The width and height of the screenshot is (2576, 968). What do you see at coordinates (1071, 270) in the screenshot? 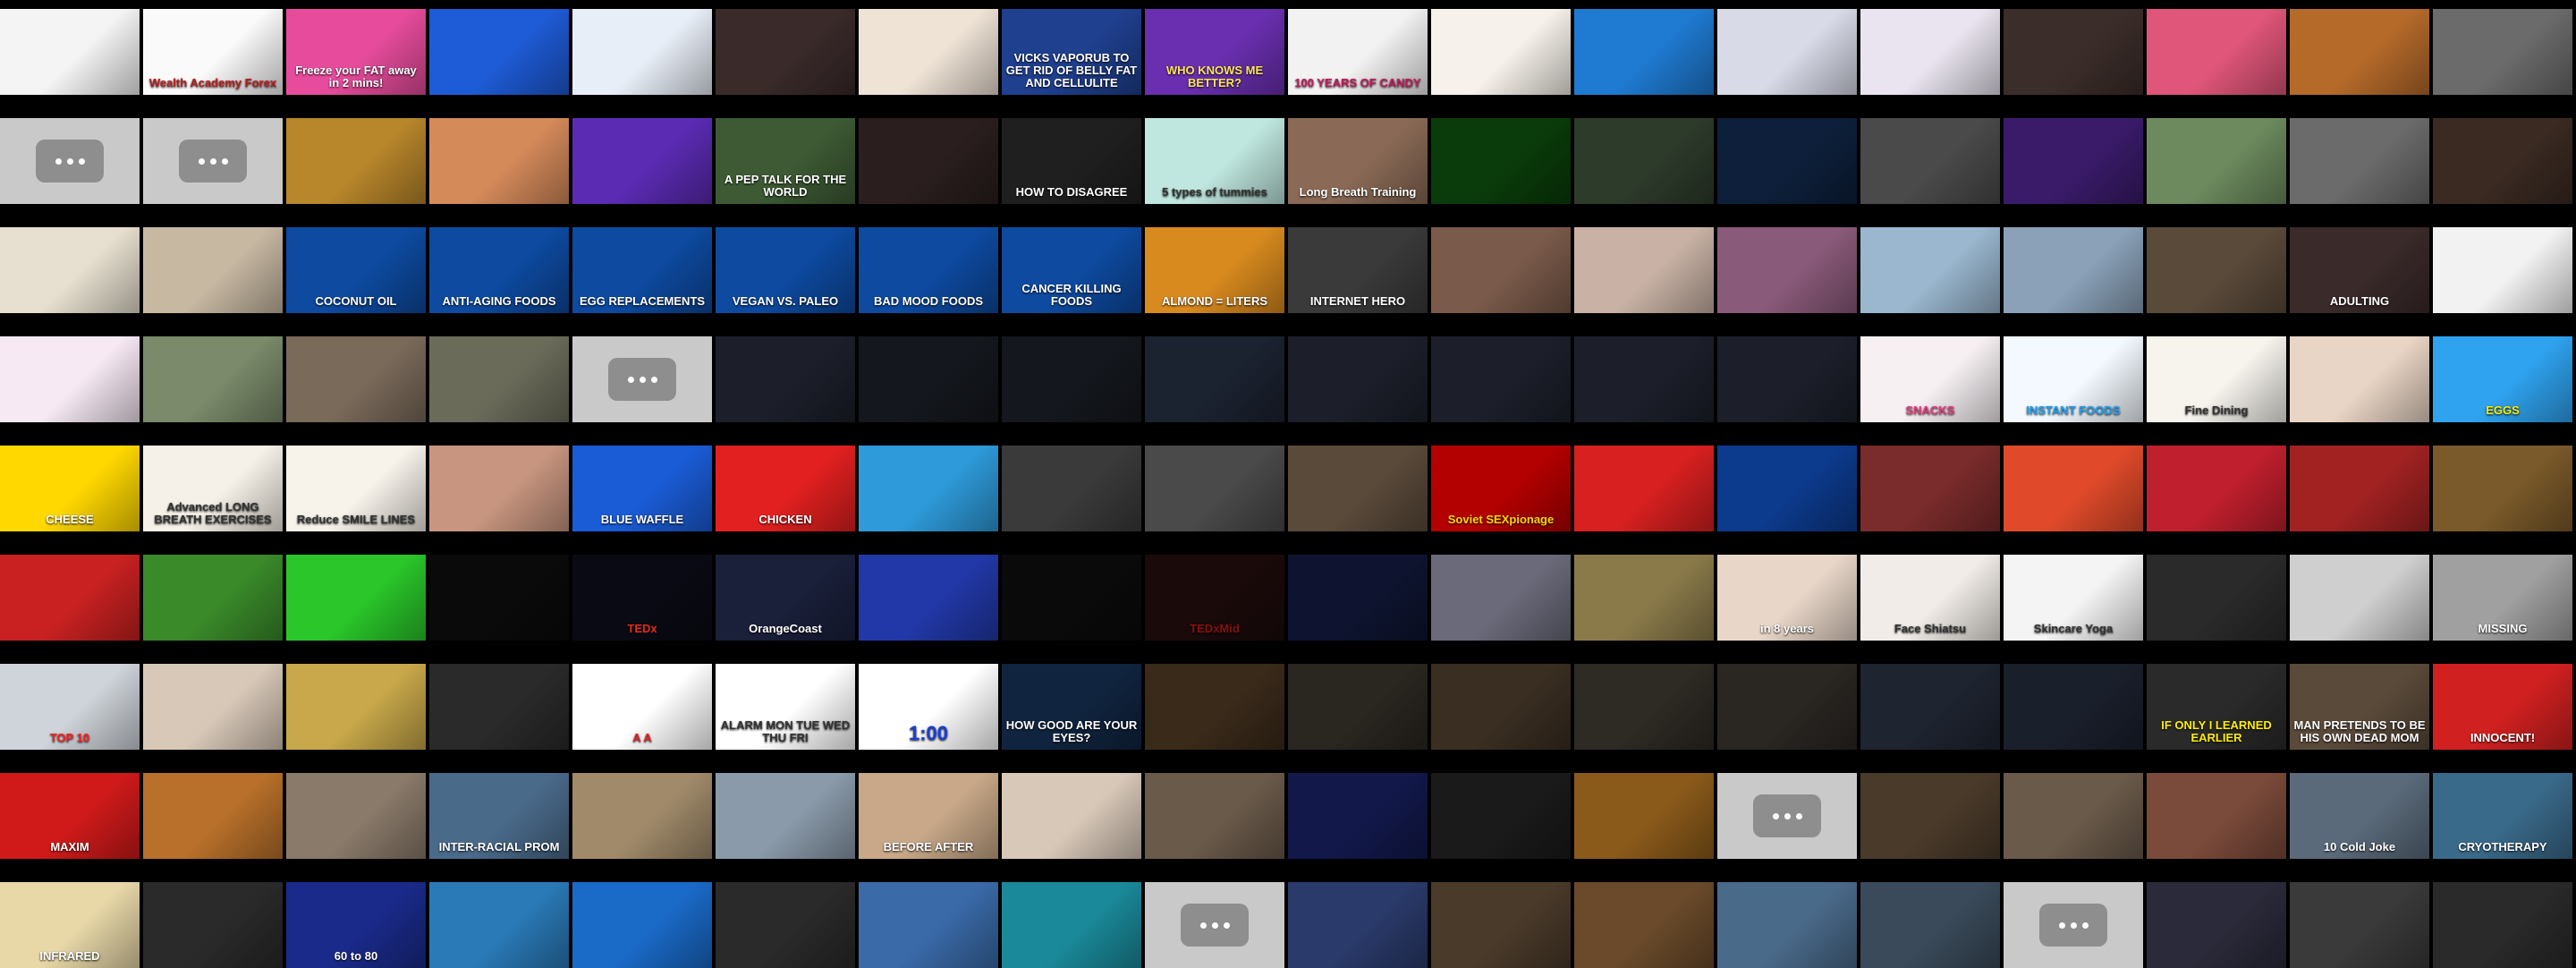
I see `video-thumbnail: CANCER KILLING FOODS` at bounding box center [1071, 270].